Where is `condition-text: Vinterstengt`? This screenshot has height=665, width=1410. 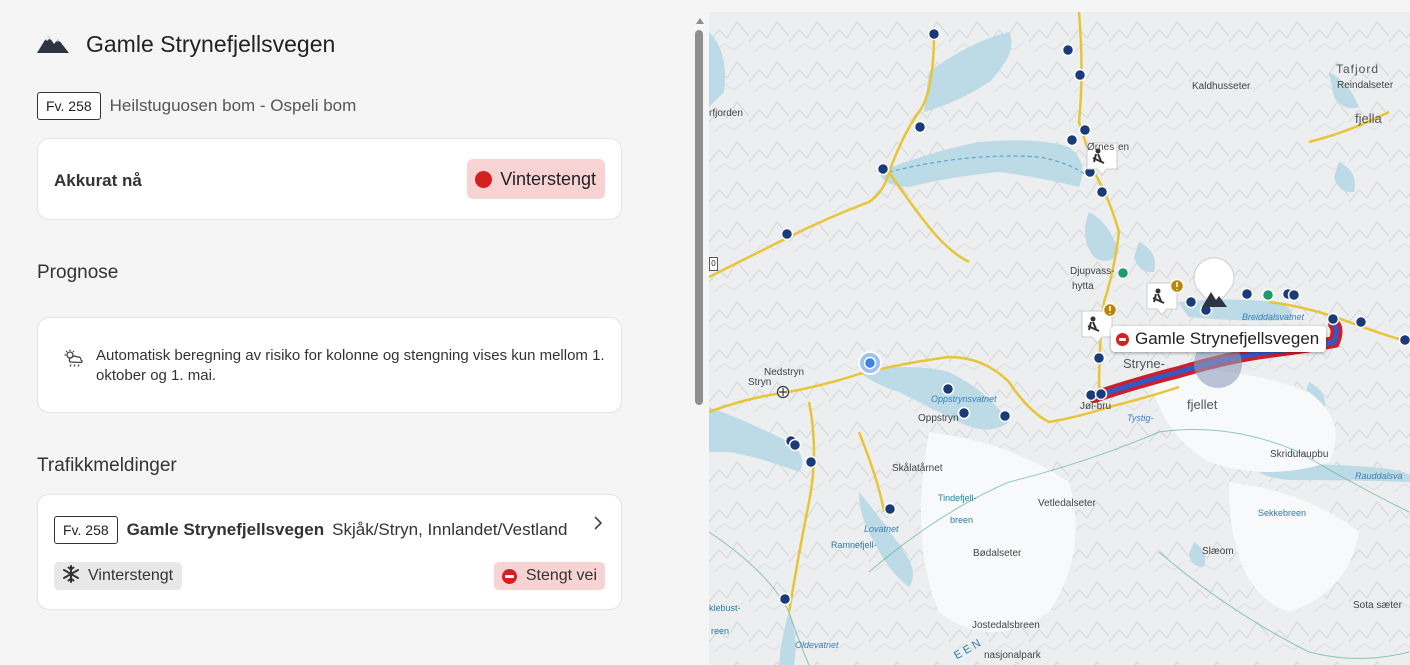
condition-text: Vinterstengt is located at coordinates (131, 575).